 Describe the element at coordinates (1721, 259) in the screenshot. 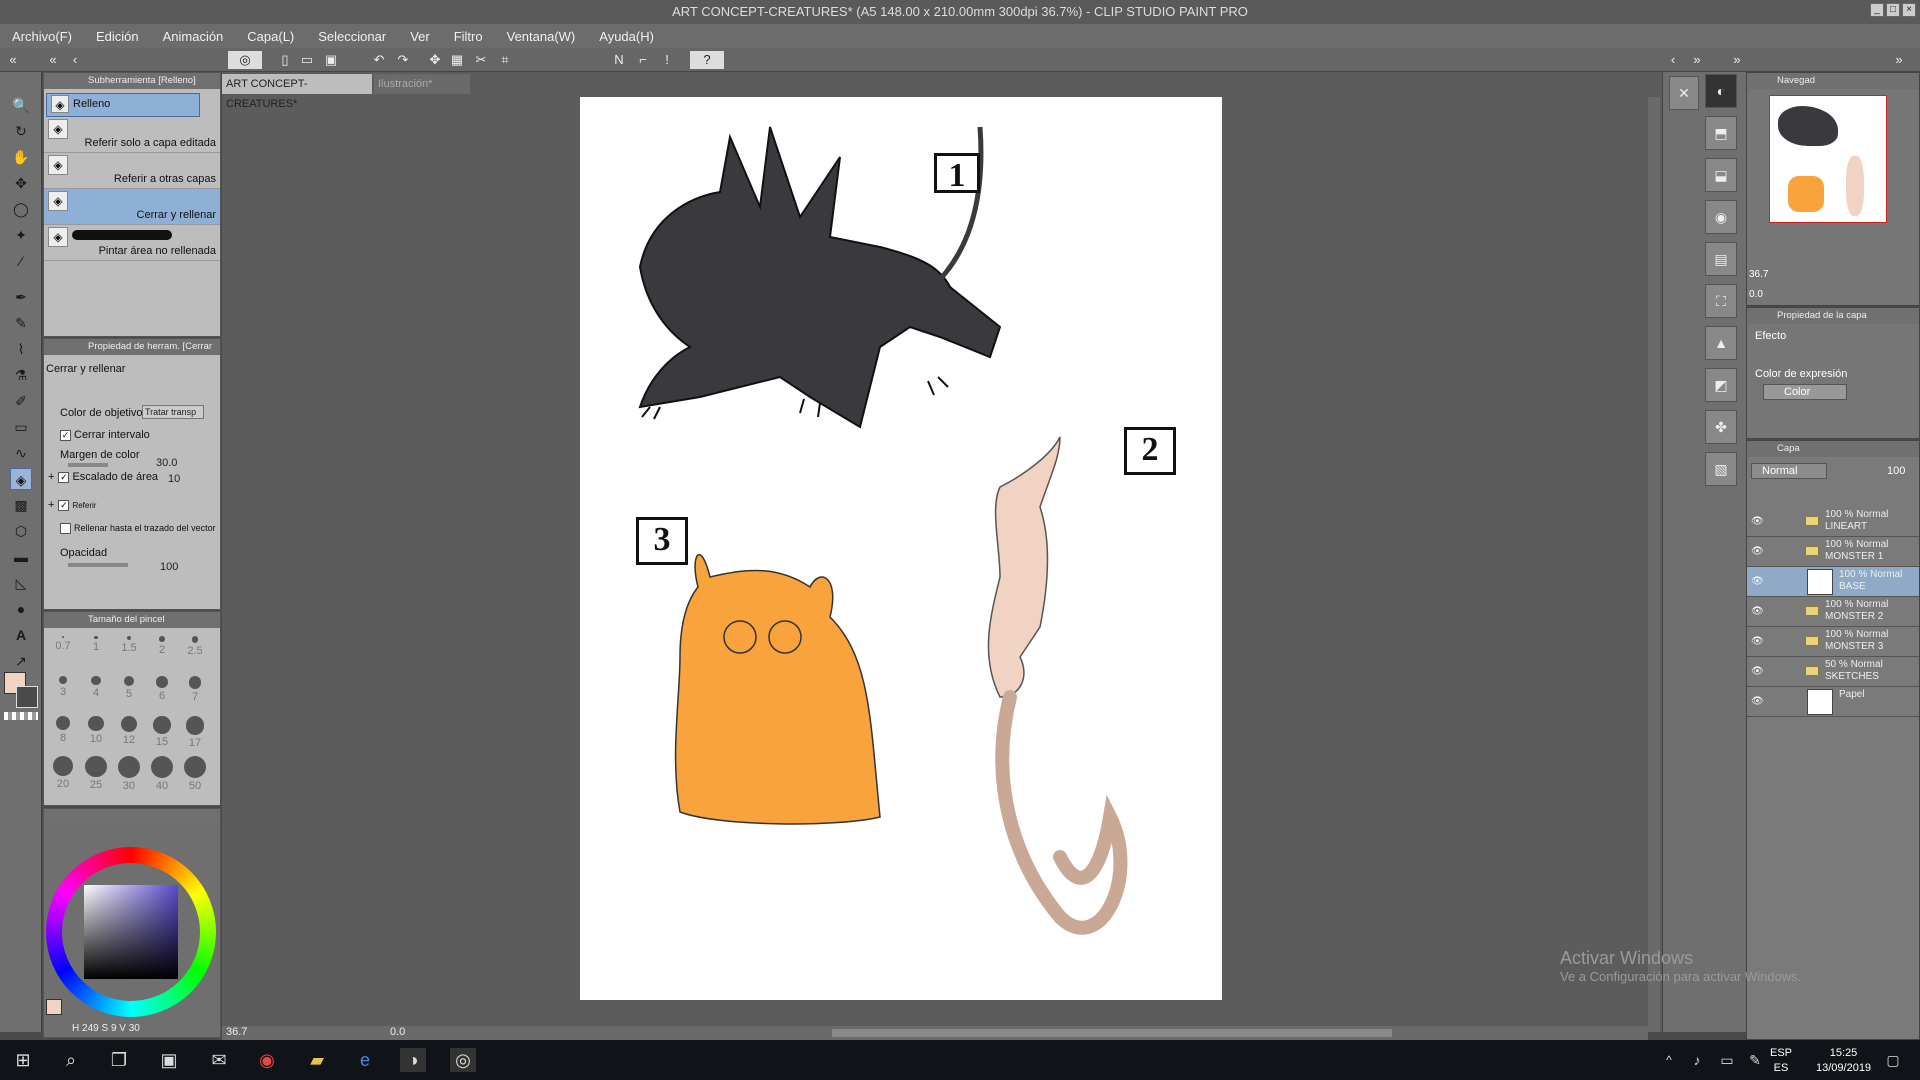

I see `material-icon-4: ▤` at that location.